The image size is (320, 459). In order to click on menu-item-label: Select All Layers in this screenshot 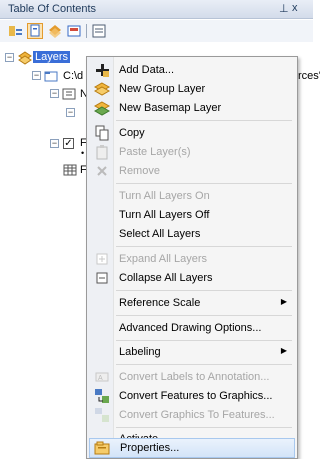, I will do `click(160, 234)`.